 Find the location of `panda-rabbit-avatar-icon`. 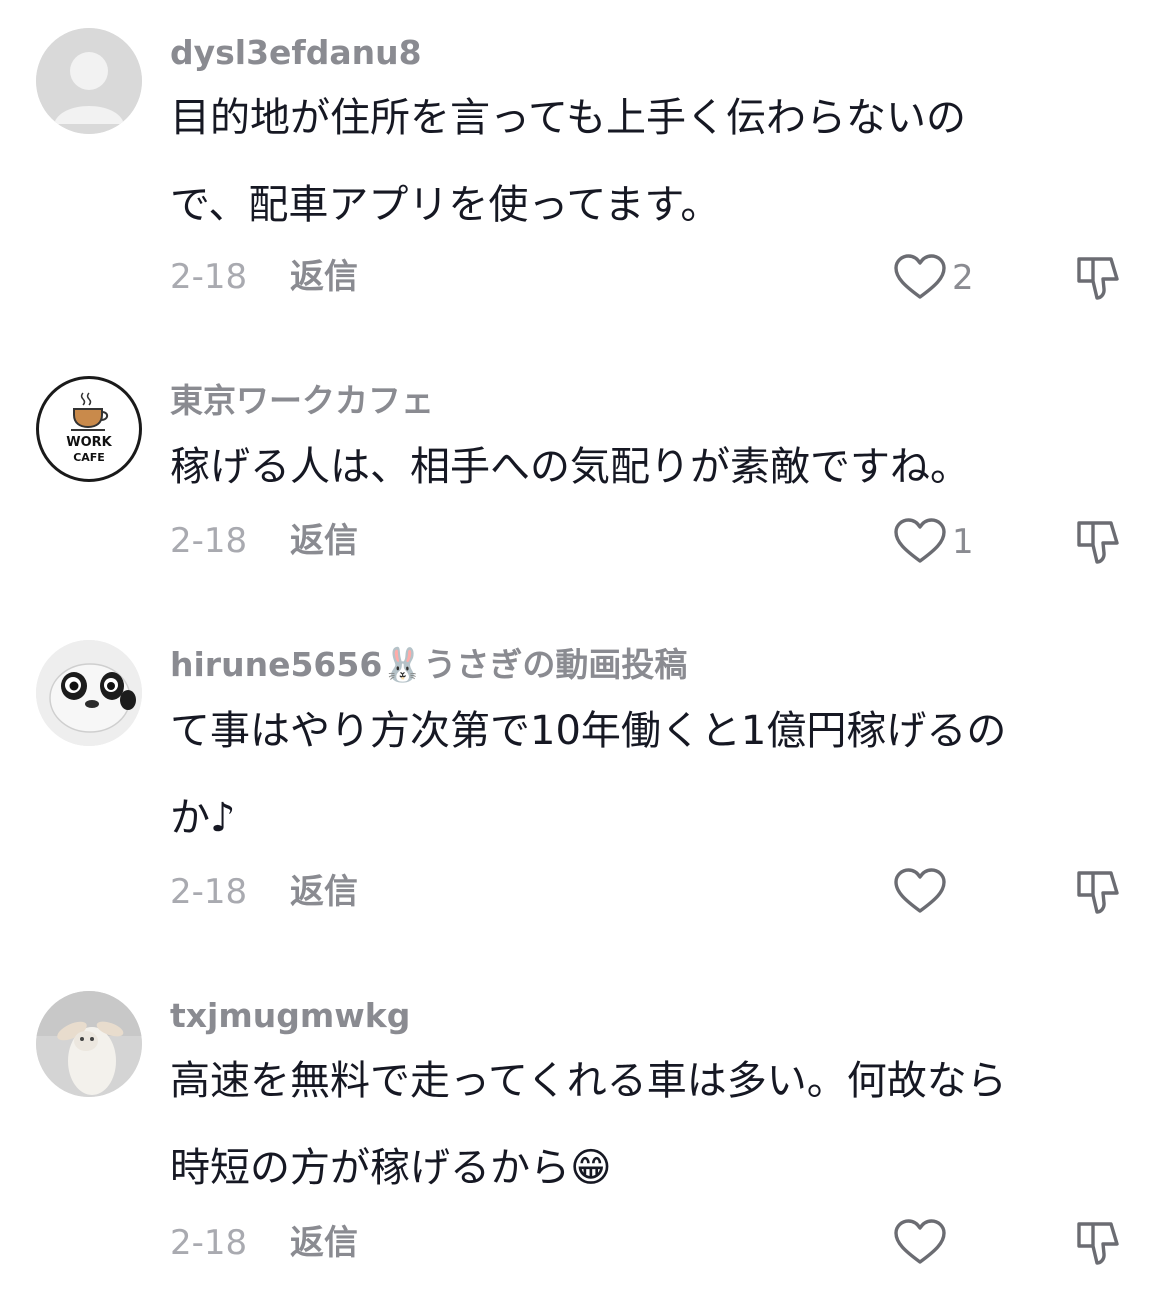

panda-rabbit-avatar-icon is located at coordinates (89, 693).